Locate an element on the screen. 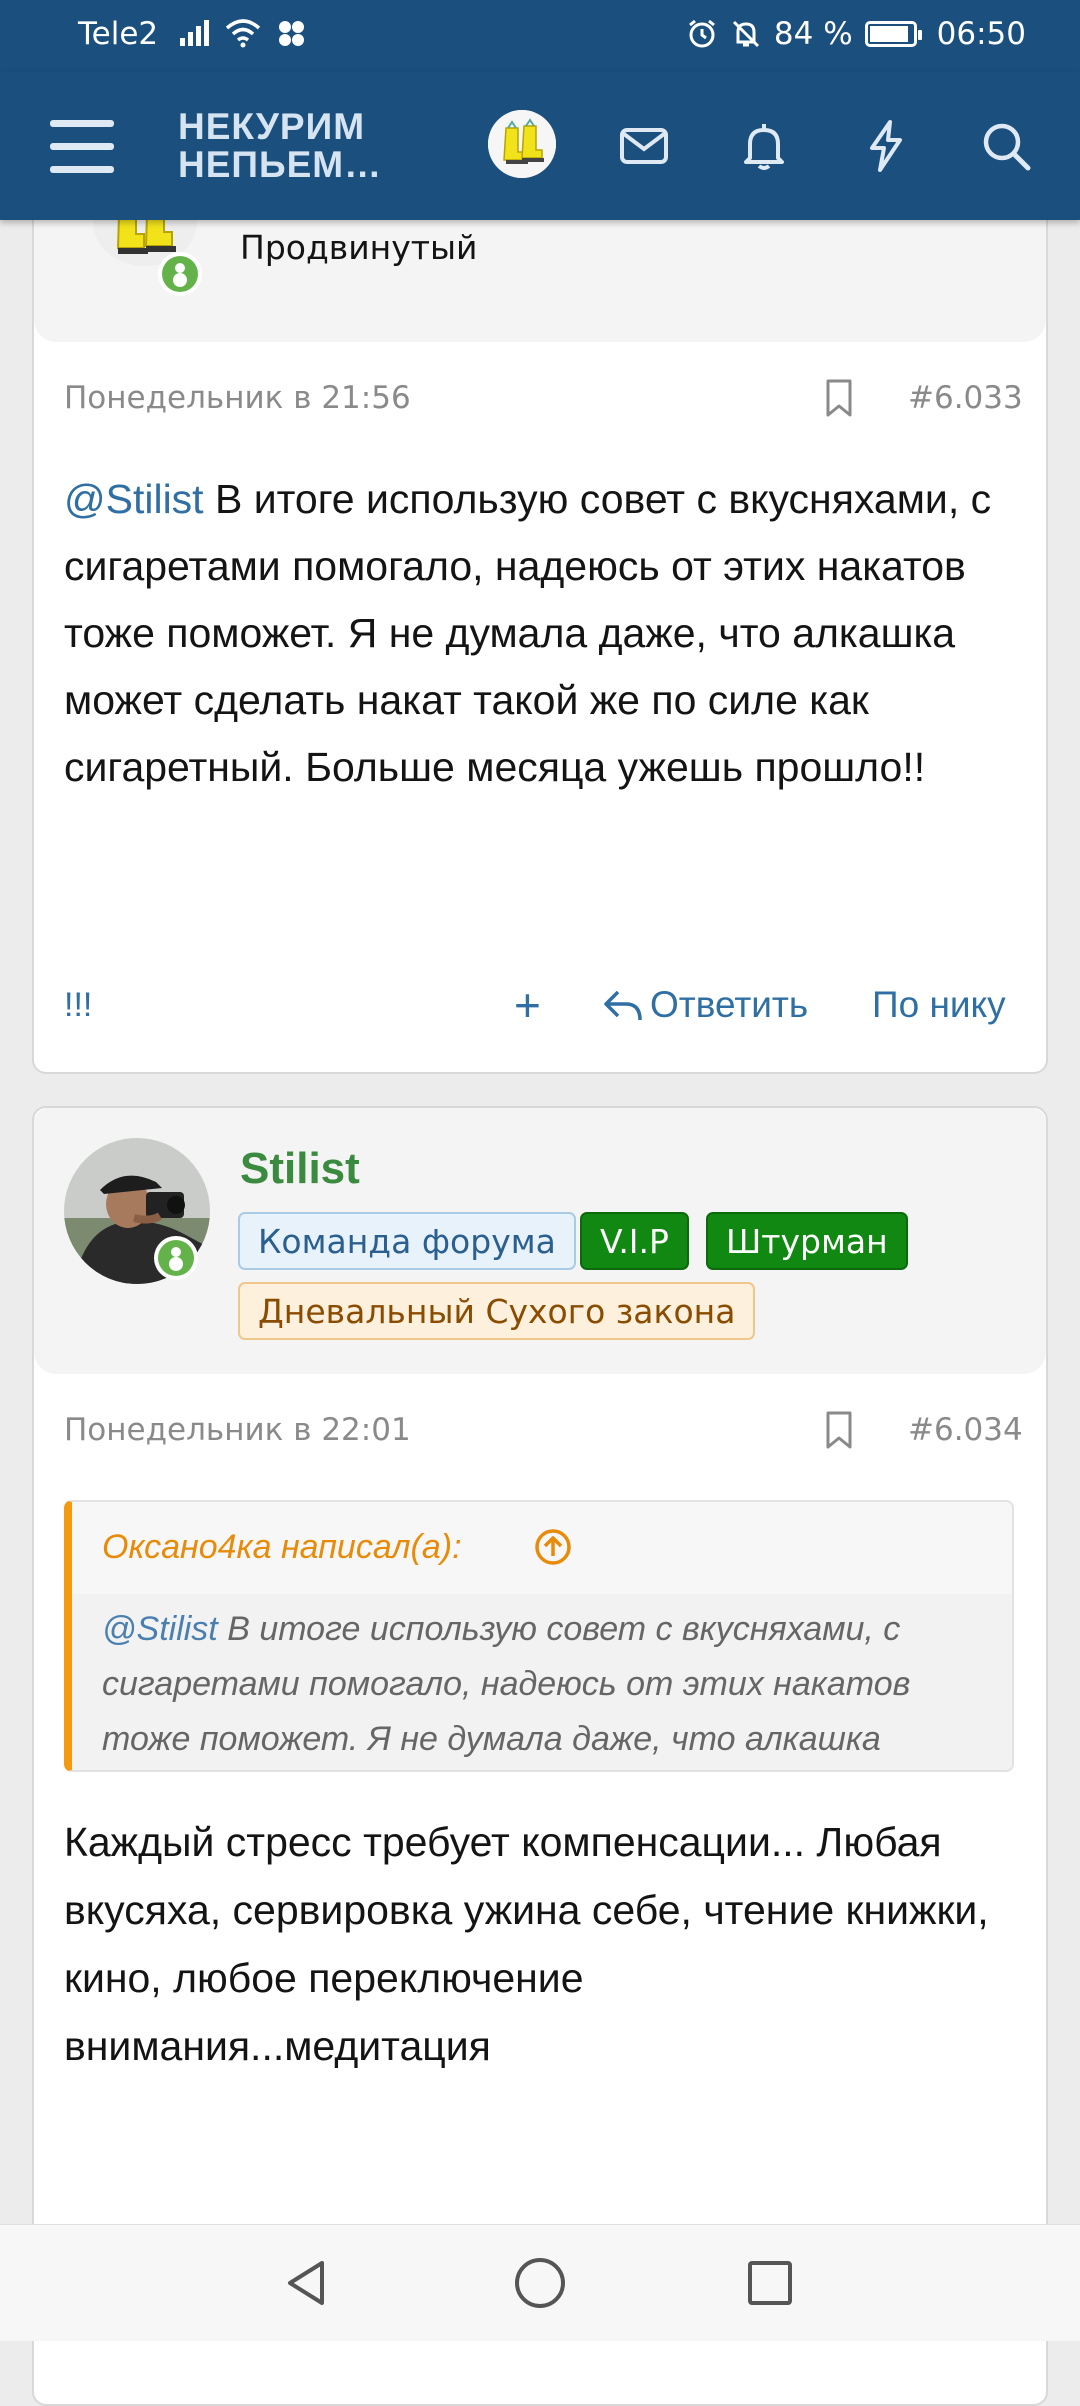  post-number: #6.034 is located at coordinates (965, 1430).